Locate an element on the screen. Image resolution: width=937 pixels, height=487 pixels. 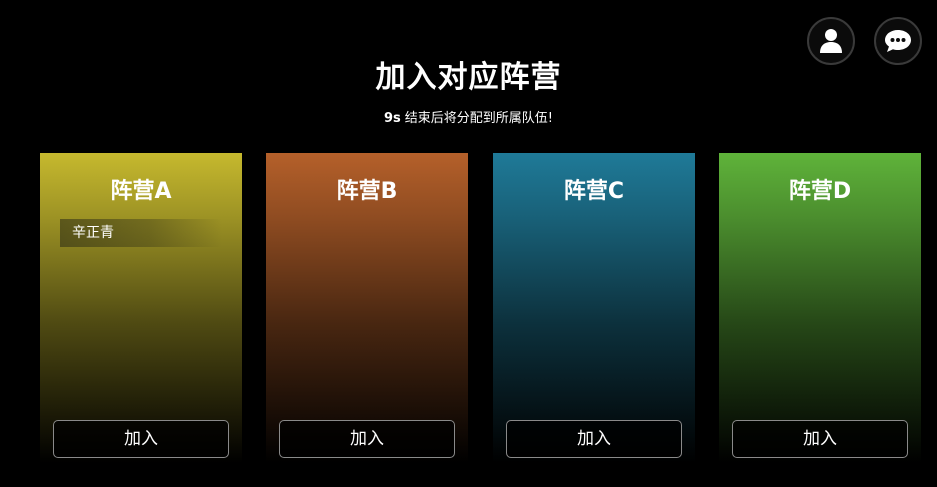
camp-name: 阵营D is located at coordinates (820, 191).